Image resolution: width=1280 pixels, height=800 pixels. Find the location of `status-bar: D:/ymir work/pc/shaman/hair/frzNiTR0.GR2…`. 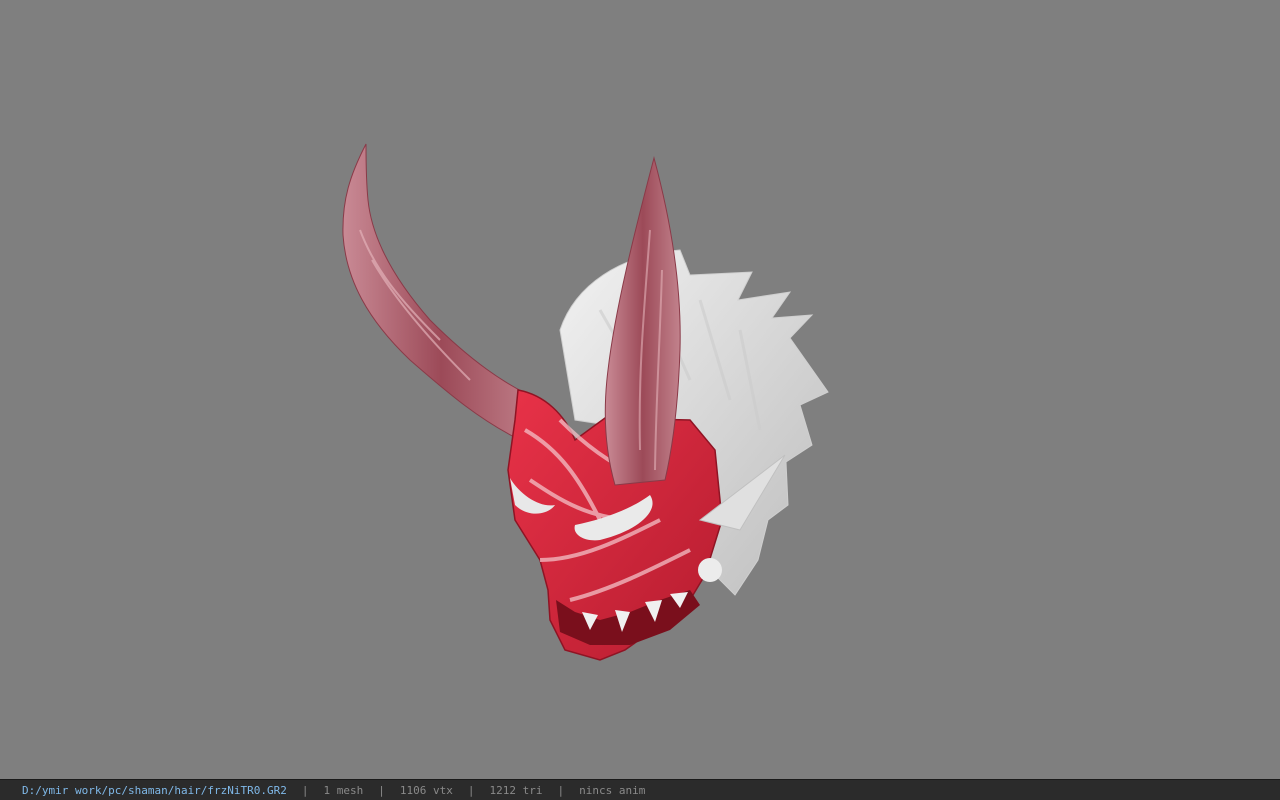

status-bar: D:/ymir work/pc/shaman/hair/frzNiTR0.GR2… is located at coordinates (640, 789).